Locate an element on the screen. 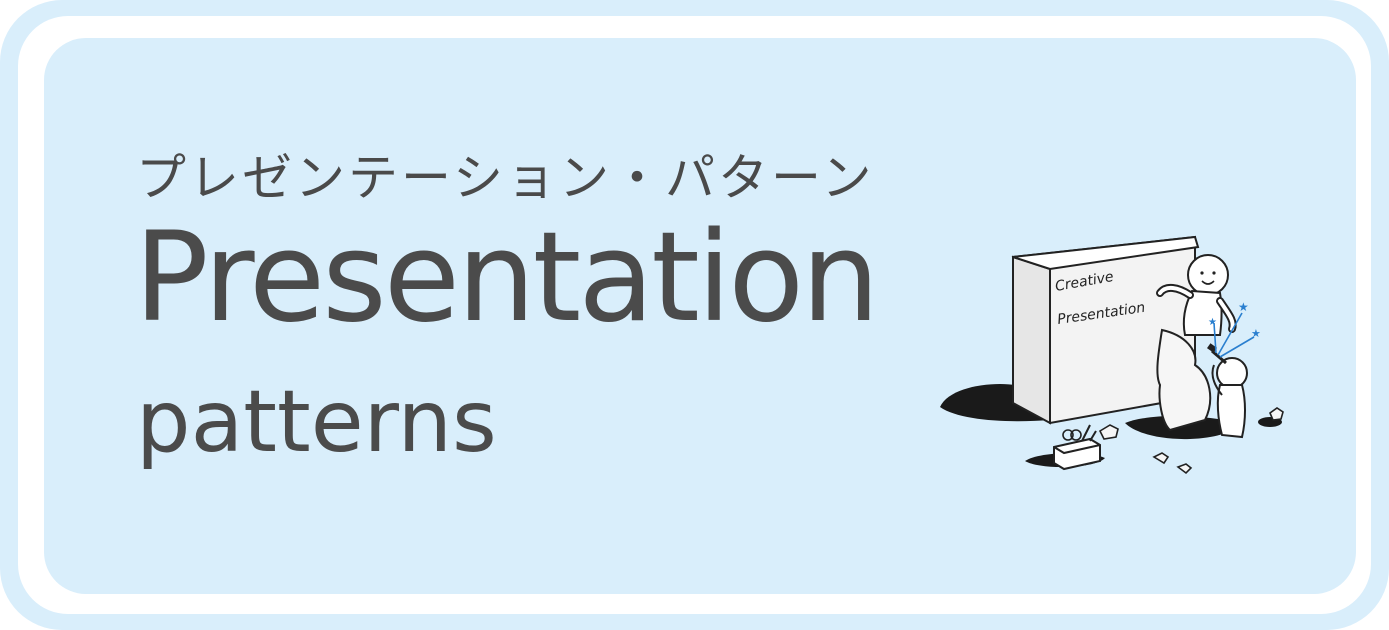 The width and height of the screenshot is (1389, 630). page-subtitle: patterns is located at coordinates (316, 422).